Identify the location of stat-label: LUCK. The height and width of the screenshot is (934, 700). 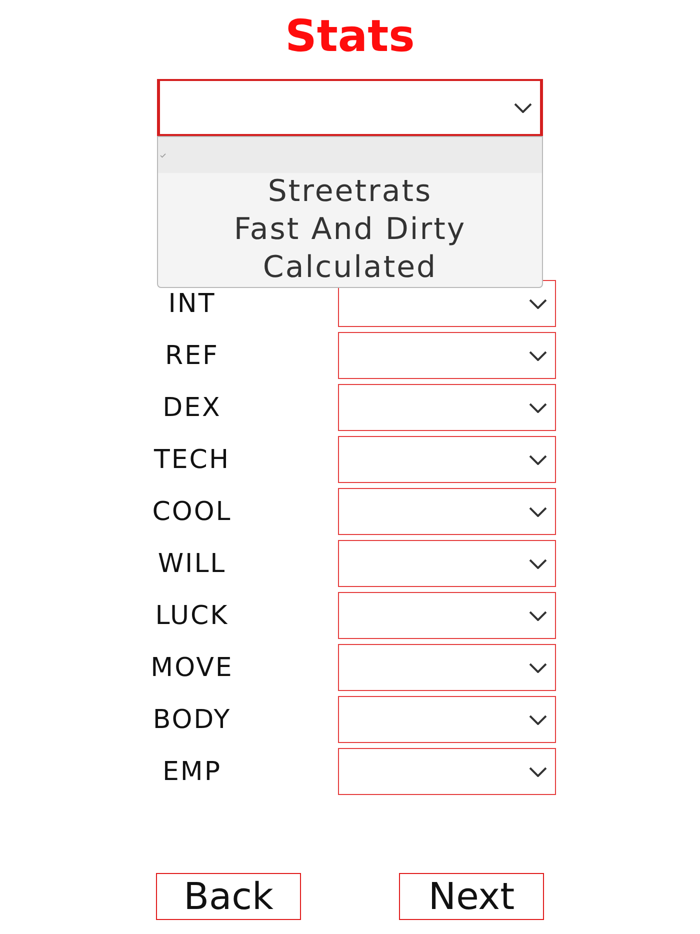
(192, 615).